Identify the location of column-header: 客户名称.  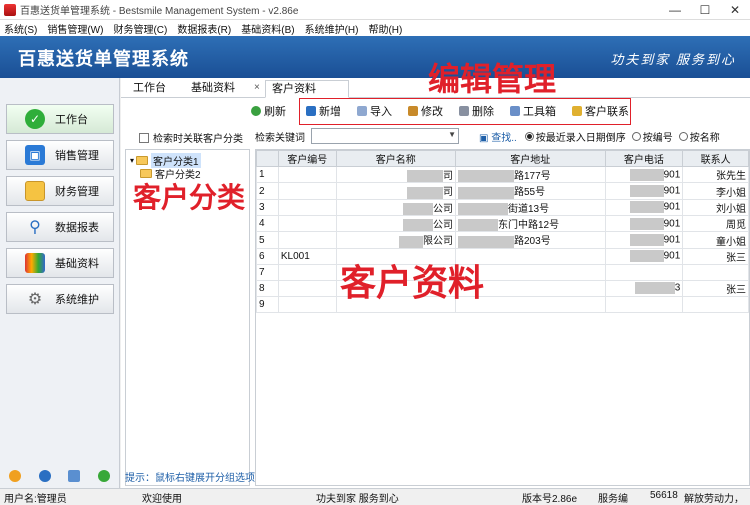
(395, 158).